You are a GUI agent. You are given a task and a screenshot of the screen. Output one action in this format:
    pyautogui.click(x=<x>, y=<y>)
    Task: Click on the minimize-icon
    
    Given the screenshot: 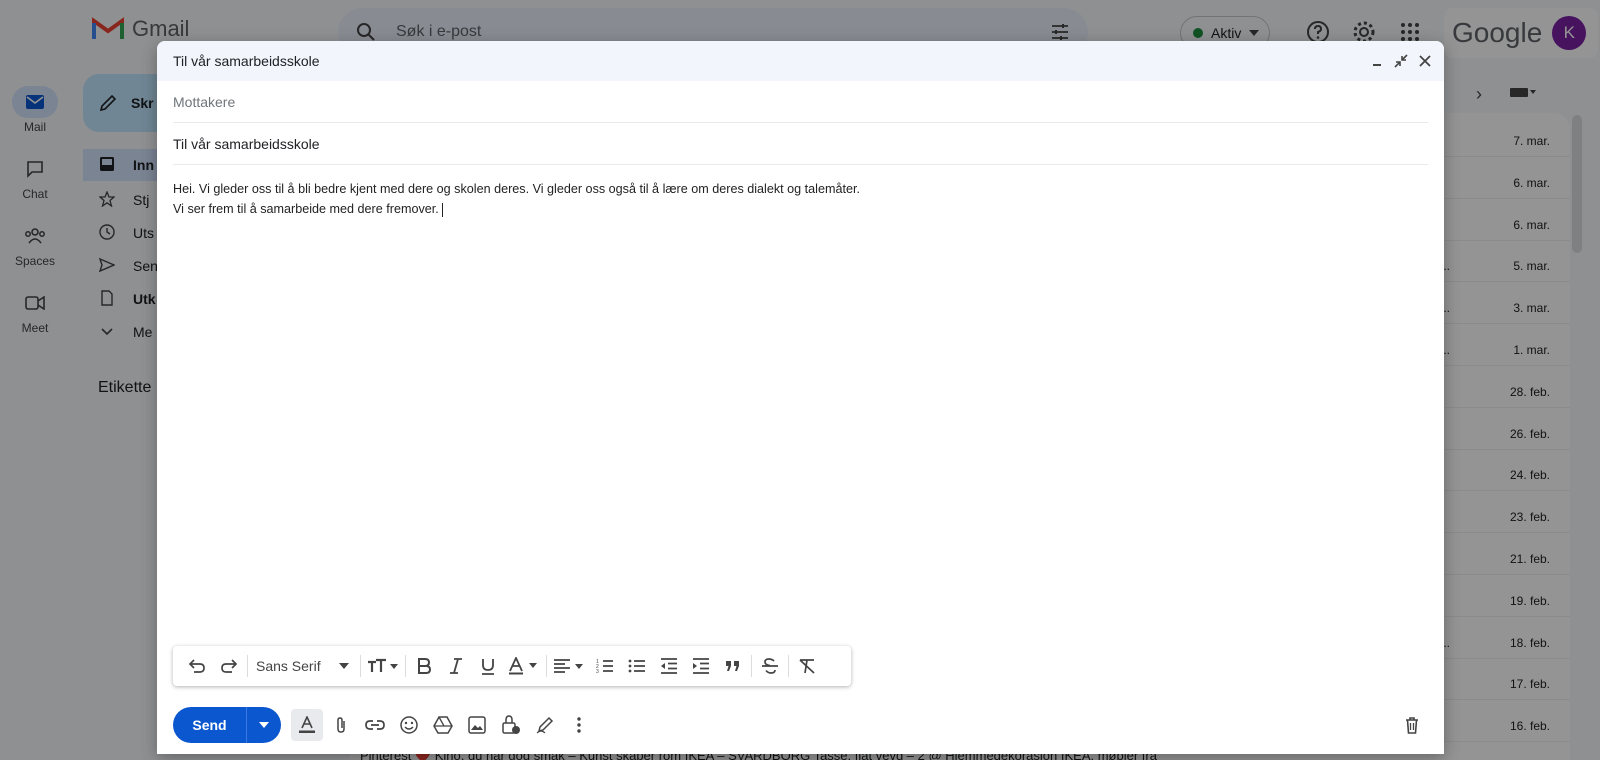 What is the action you would take?
    pyautogui.click(x=1377, y=61)
    